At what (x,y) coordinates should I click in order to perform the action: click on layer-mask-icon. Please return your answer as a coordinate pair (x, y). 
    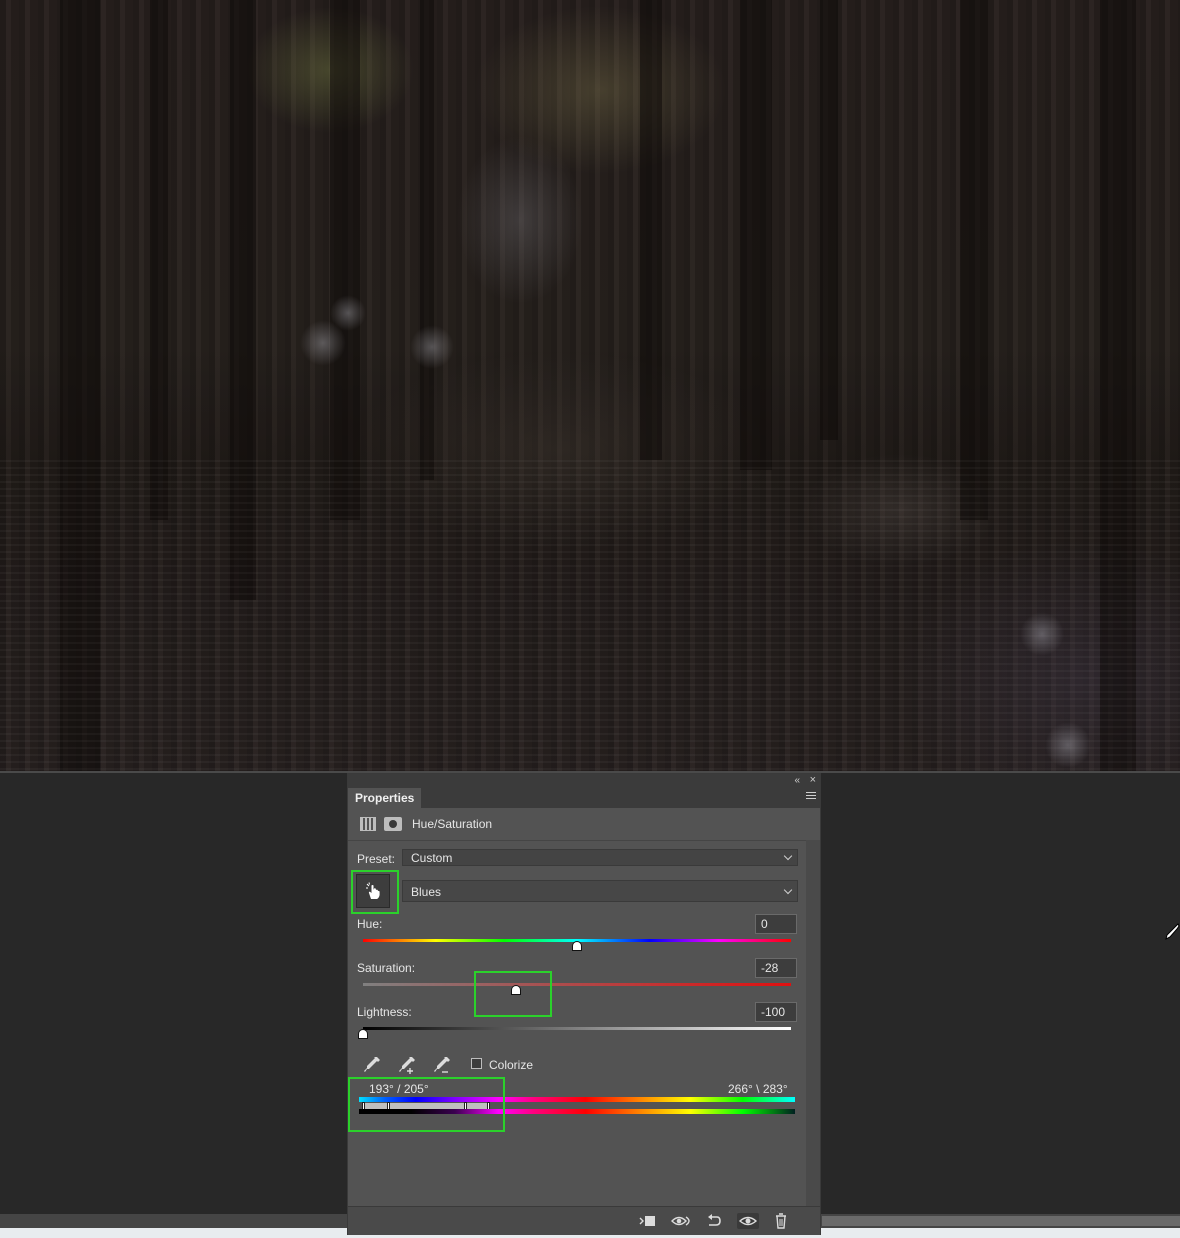
    Looking at the image, I should click on (393, 824).